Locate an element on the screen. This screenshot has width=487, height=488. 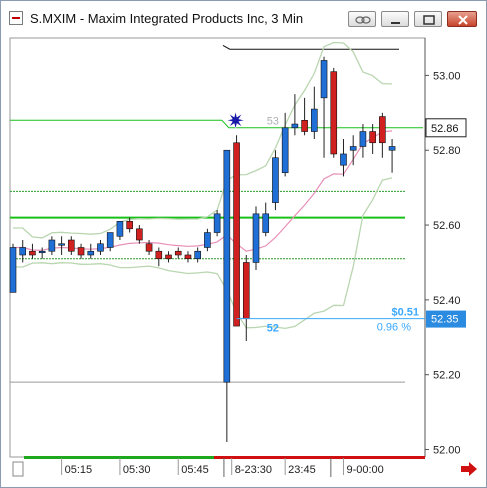
change-percent-label: 0.96 % is located at coordinates (394, 328).